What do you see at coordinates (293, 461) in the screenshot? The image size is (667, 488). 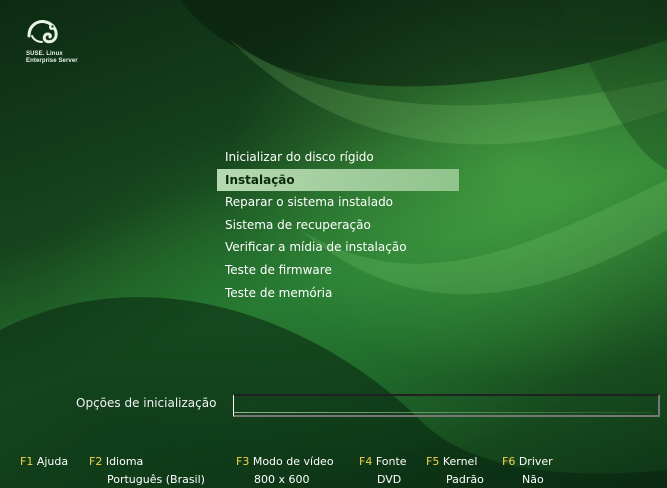 I see `fkey-f3-name: Modo de vídeo` at bounding box center [293, 461].